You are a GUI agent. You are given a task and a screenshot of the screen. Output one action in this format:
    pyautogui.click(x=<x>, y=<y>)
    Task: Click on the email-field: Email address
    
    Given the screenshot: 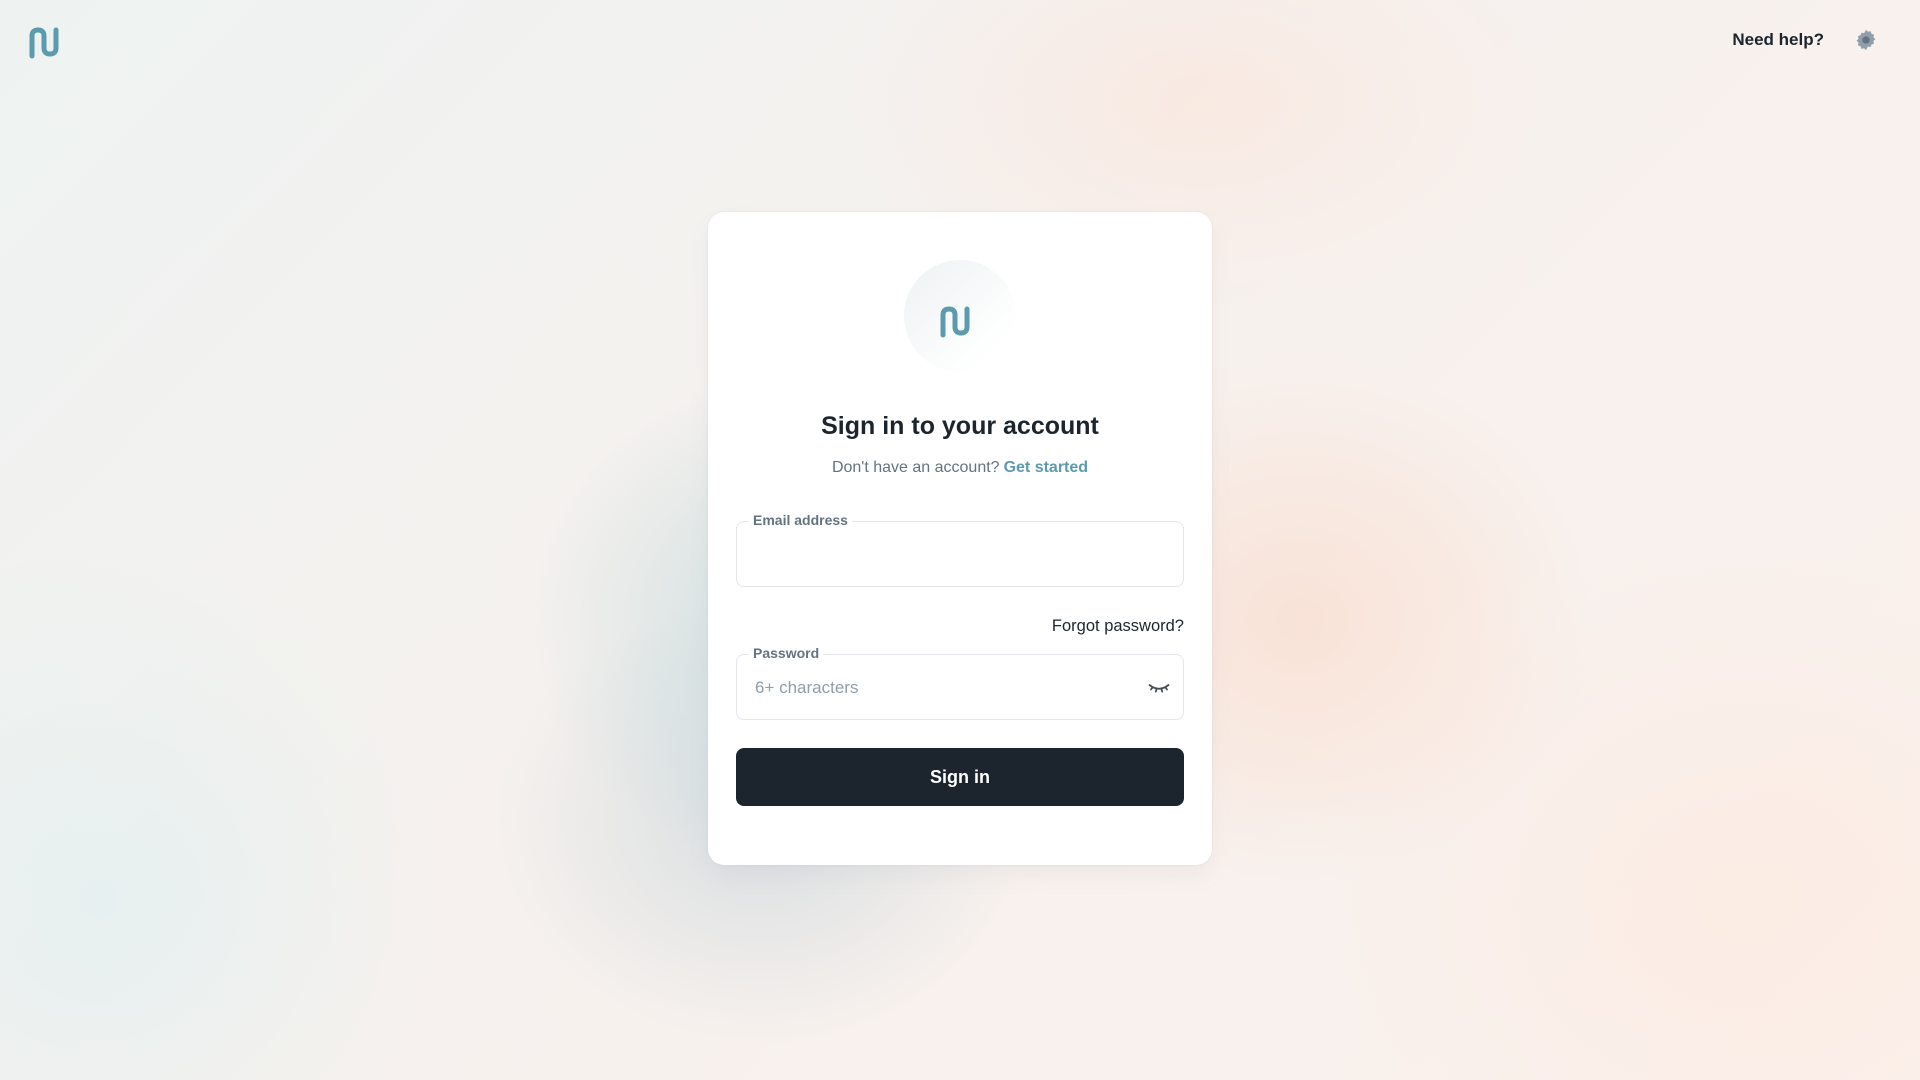 What is the action you would take?
    pyautogui.click(x=960, y=550)
    